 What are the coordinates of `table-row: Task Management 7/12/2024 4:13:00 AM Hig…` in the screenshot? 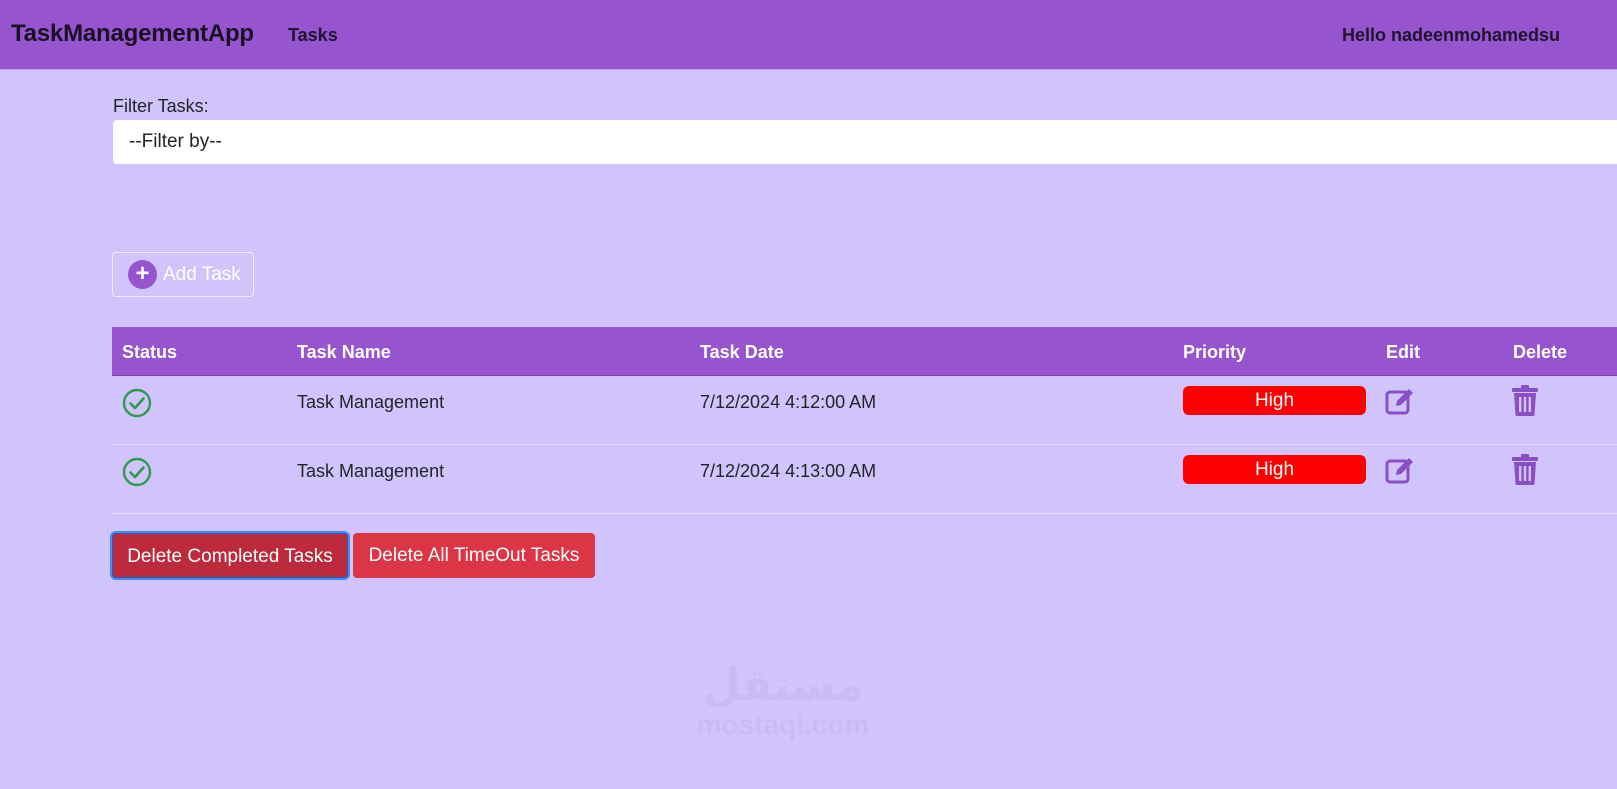 It's located at (864, 479).